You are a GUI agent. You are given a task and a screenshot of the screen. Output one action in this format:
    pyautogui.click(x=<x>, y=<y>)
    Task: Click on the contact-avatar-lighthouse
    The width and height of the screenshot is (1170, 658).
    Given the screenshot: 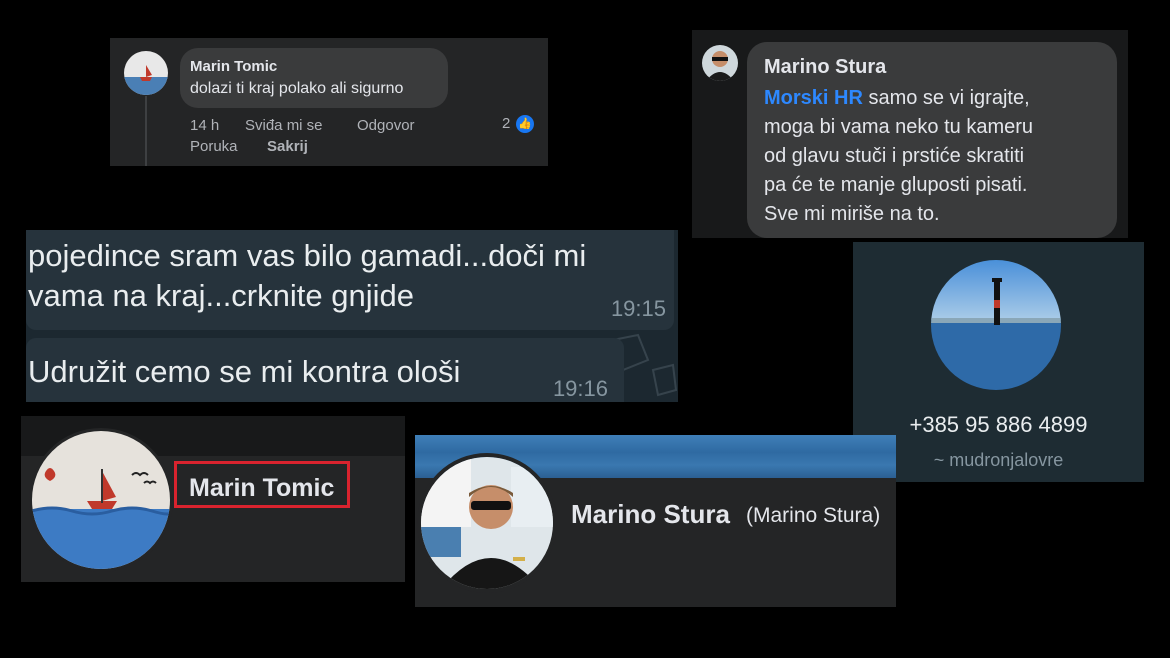 What is the action you would take?
    pyautogui.click(x=996, y=325)
    